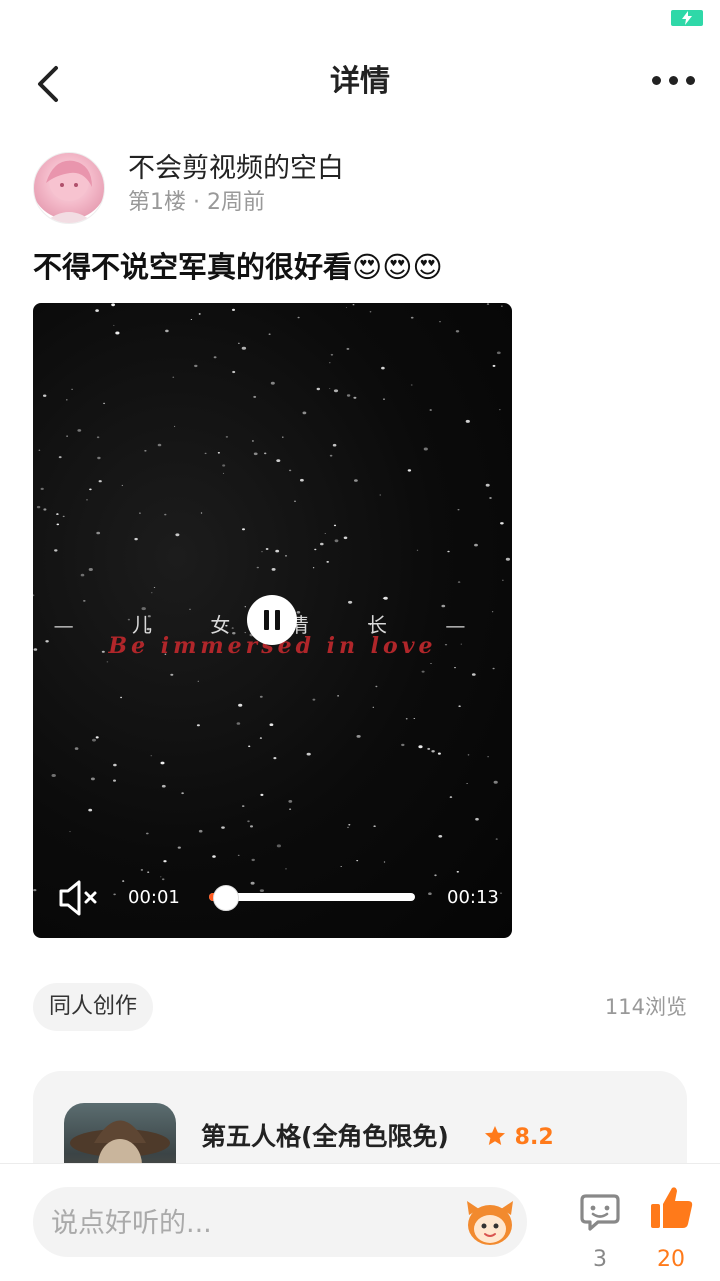  Describe the element at coordinates (495, 1135) in the screenshot. I see `star-icon` at that location.